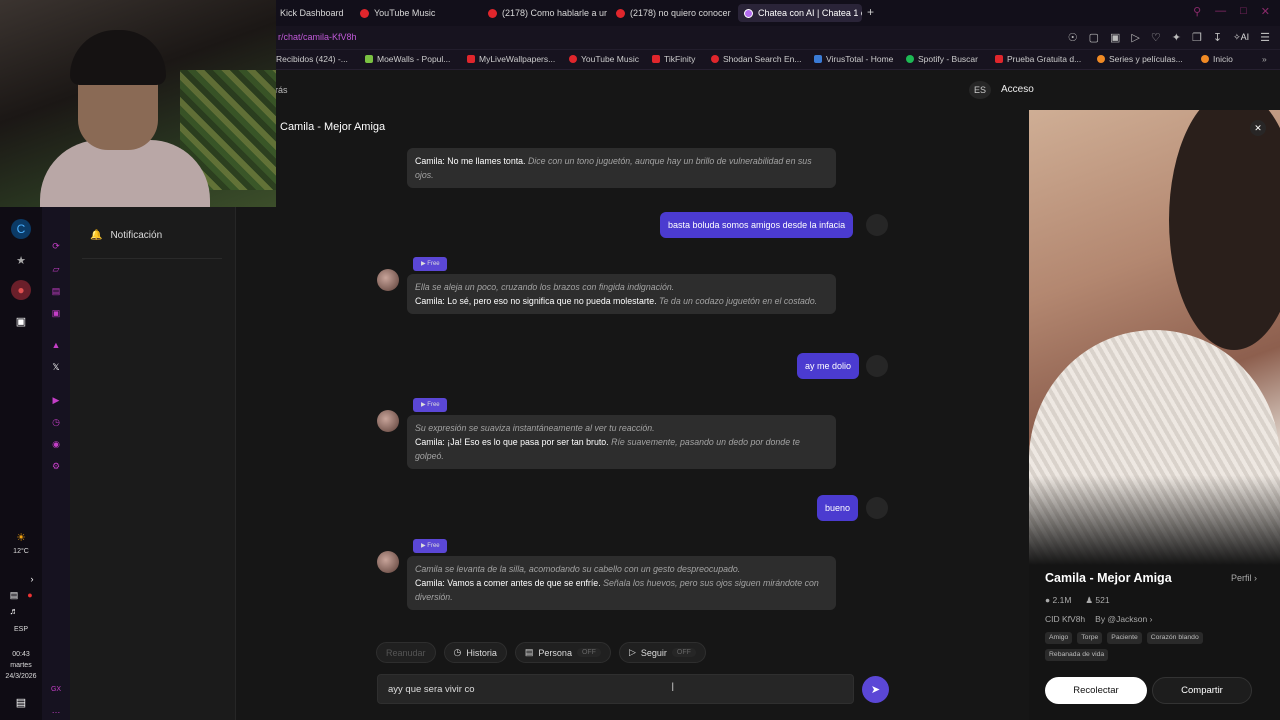  What do you see at coordinates (1241, 37) in the screenshot?
I see `aria-ai-button: ✧AI` at bounding box center [1241, 37].